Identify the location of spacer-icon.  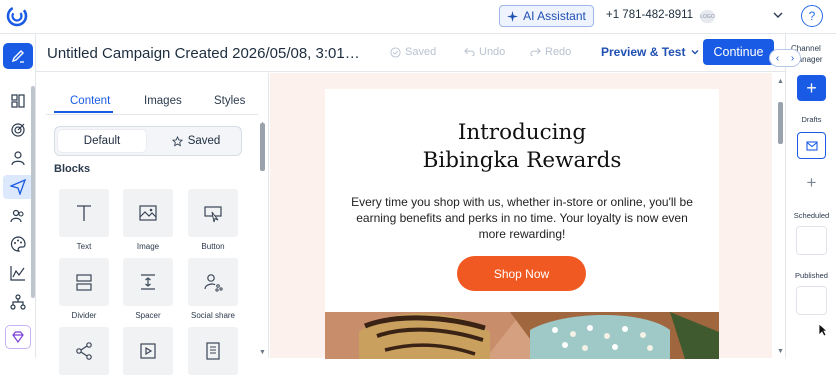
(148, 282).